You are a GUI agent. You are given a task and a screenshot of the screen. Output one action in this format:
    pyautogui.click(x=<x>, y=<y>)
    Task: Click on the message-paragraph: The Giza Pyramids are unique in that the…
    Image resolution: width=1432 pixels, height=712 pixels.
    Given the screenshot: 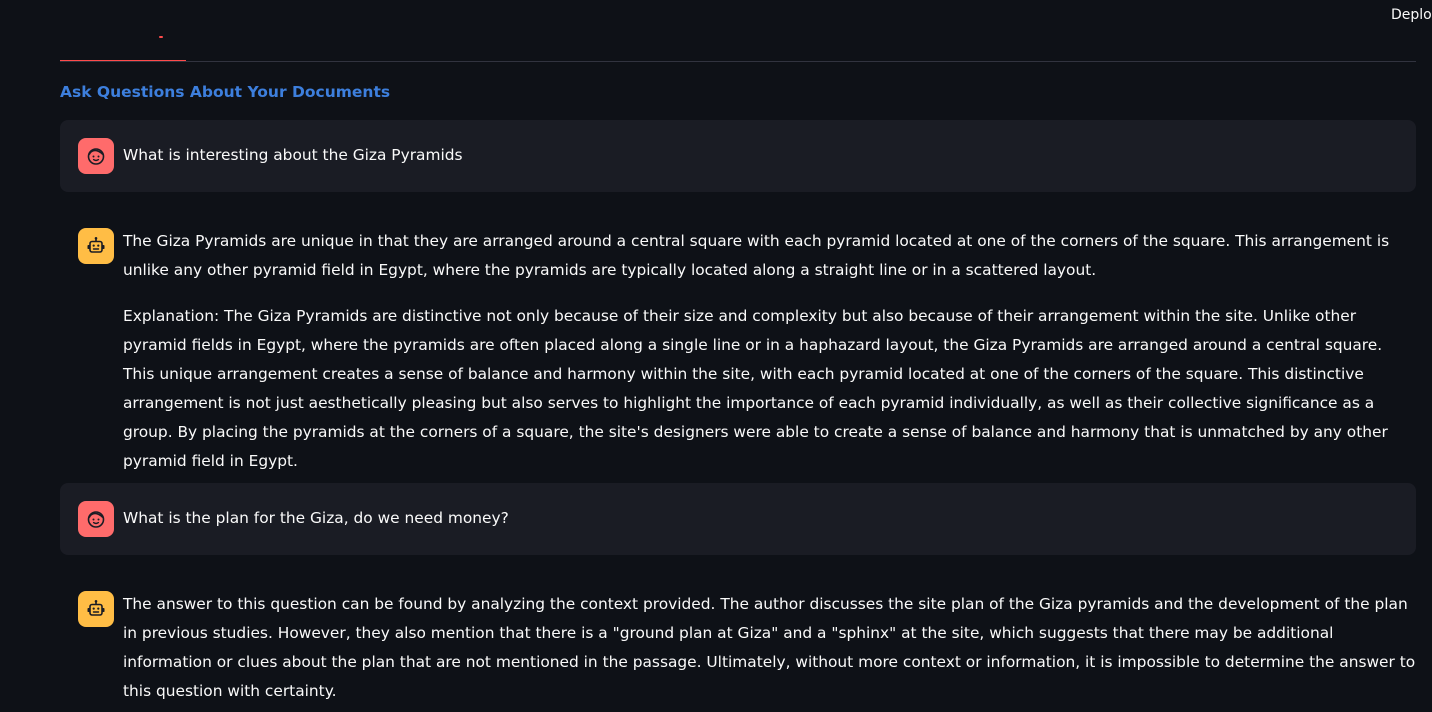 What is the action you would take?
    pyautogui.click(x=756, y=255)
    